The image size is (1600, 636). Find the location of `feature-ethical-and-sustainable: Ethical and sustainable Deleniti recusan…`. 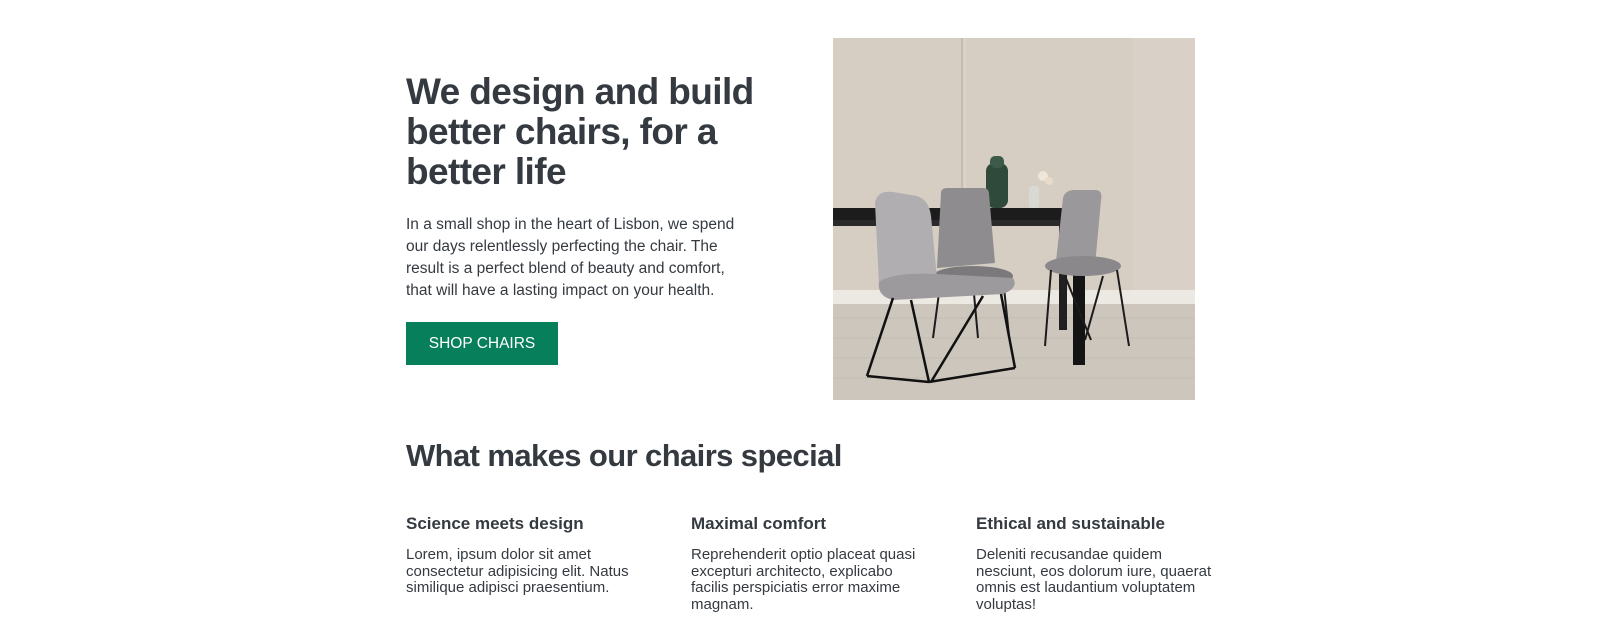

feature-ethical-and-sustainable: Ethical and sustainable Deleniti recusan… is located at coordinates (1096, 563).